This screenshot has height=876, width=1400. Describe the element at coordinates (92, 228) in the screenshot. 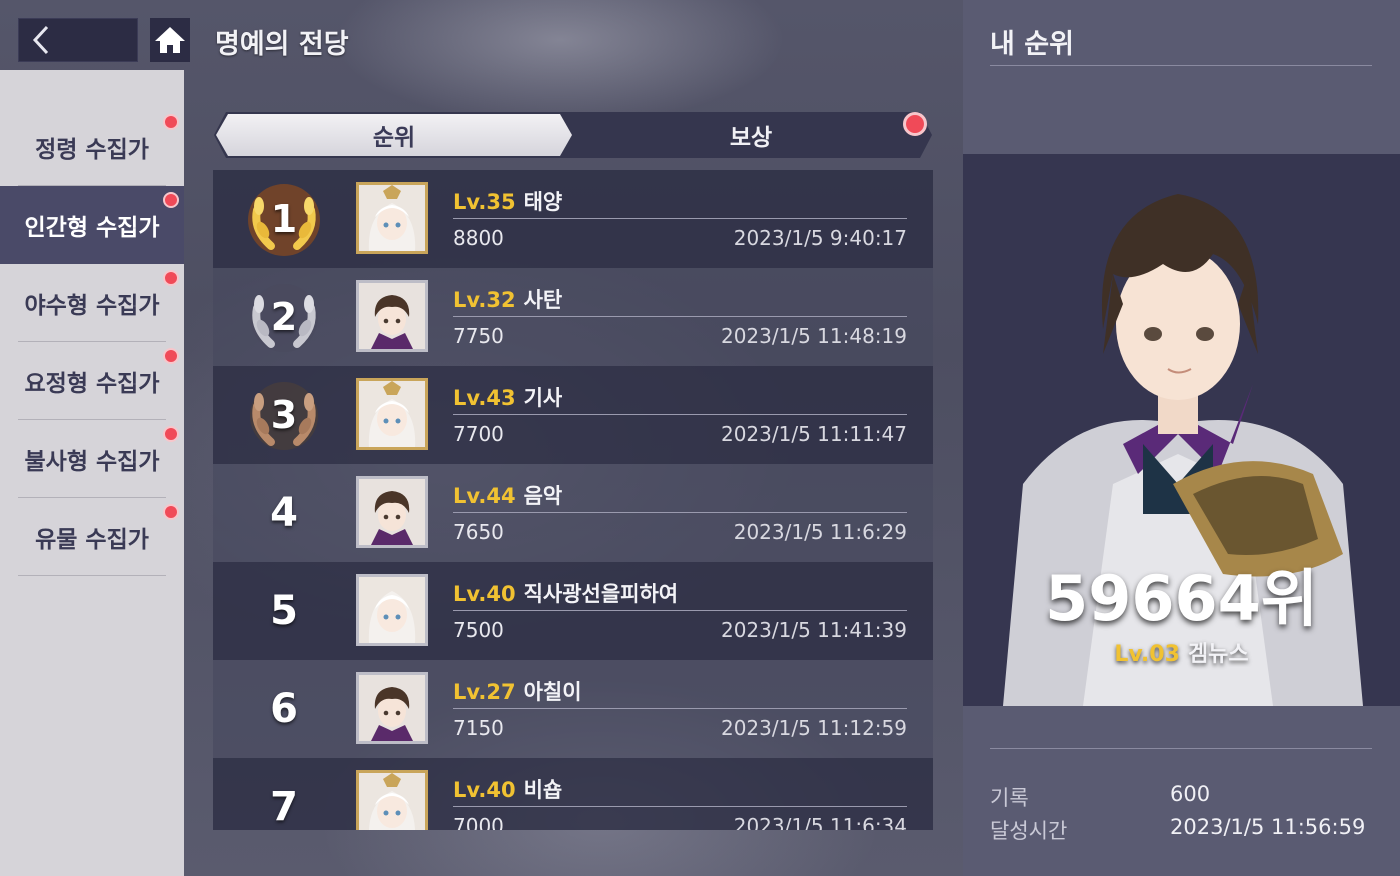

I see `sidebar-item-label: 인간형 수집가` at that location.